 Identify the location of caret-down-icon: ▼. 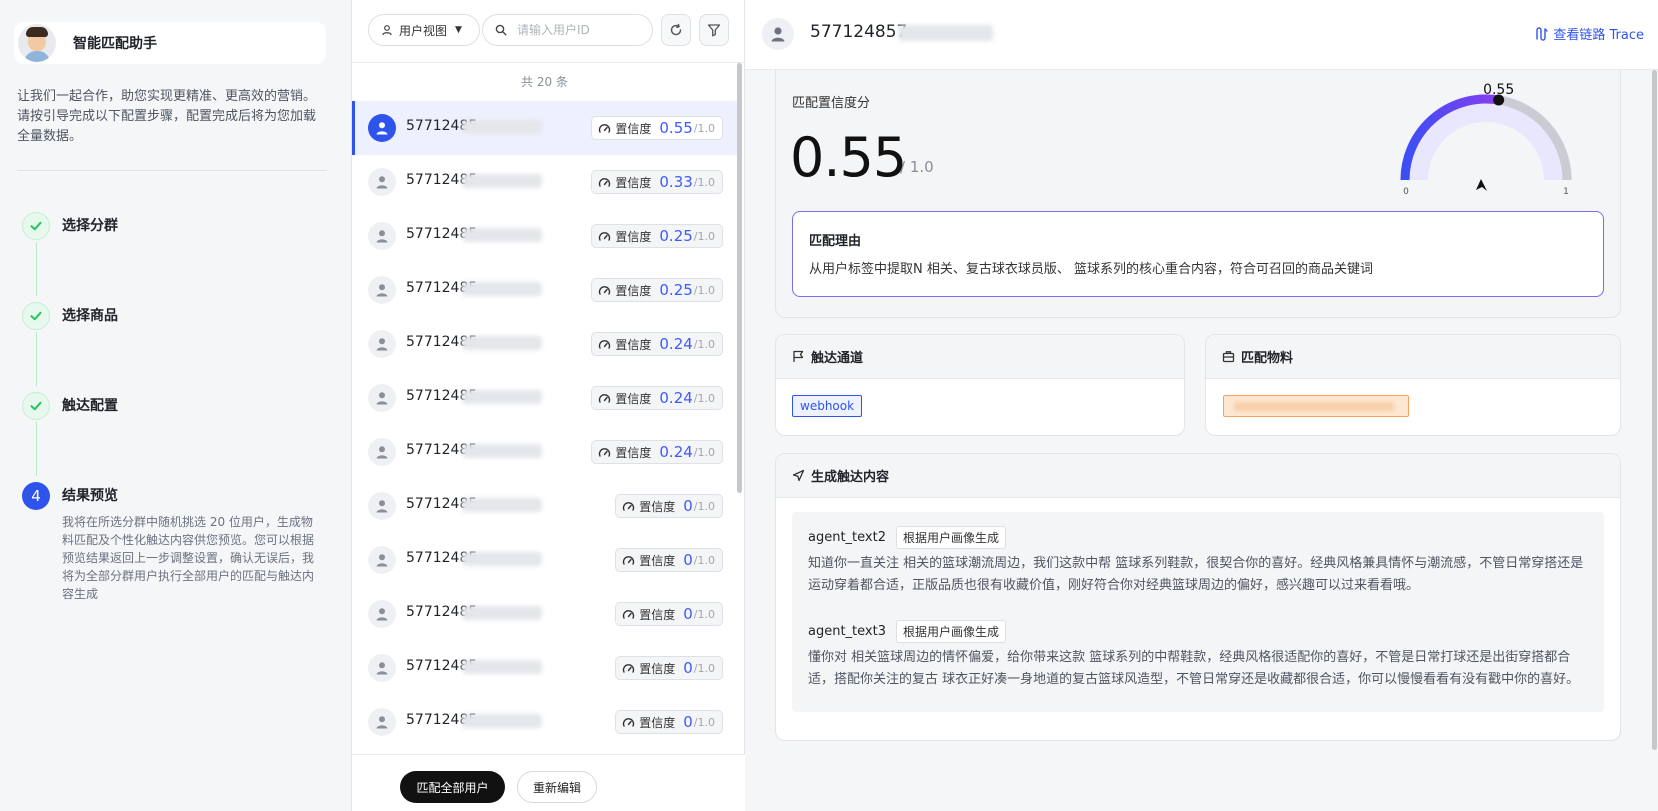
(458, 30).